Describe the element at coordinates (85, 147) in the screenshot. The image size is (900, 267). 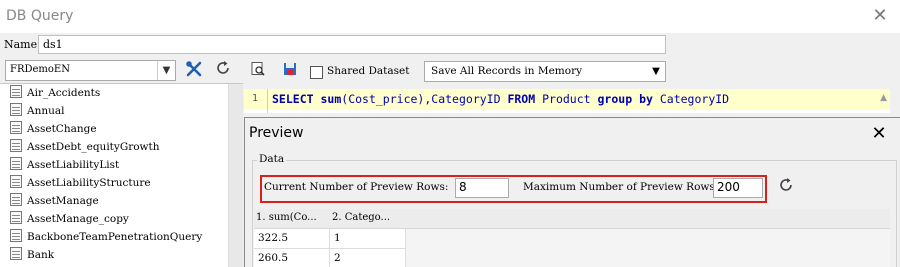
I see `list-item: AssetDebt_equityGrowth` at that location.